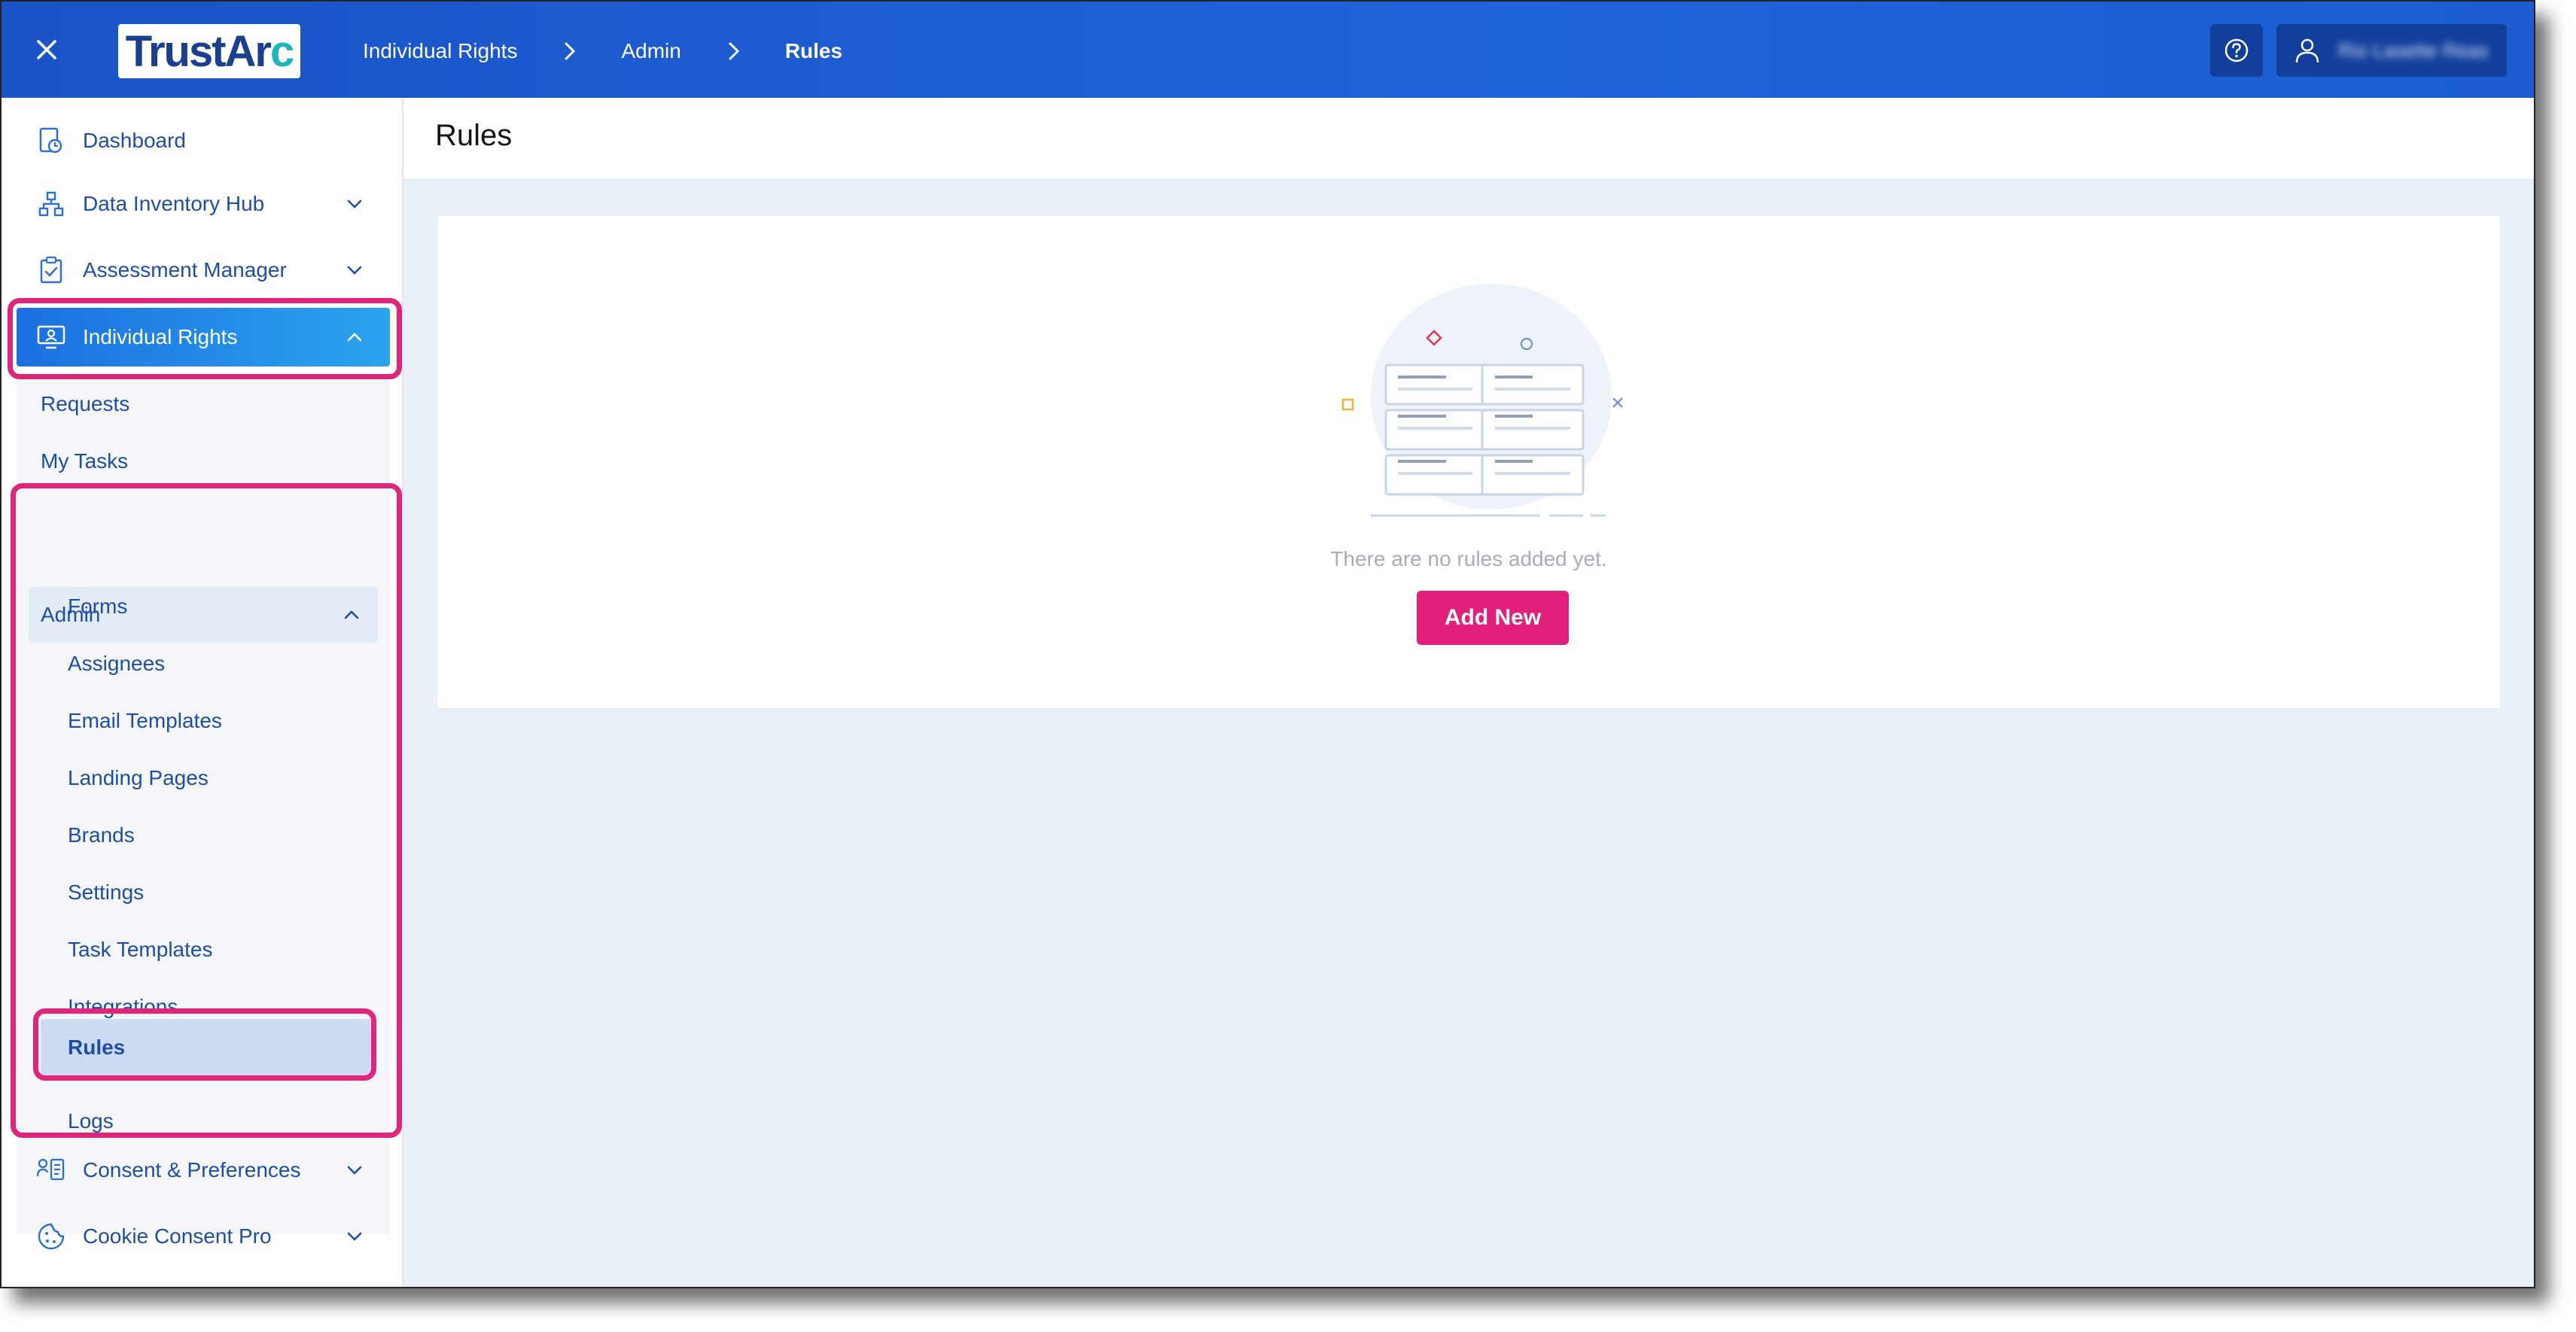  What do you see at coordinates (206, 1121) in the screenshot?
I see `admin-item-logs: Logs` at bounding box center [206, 1121].